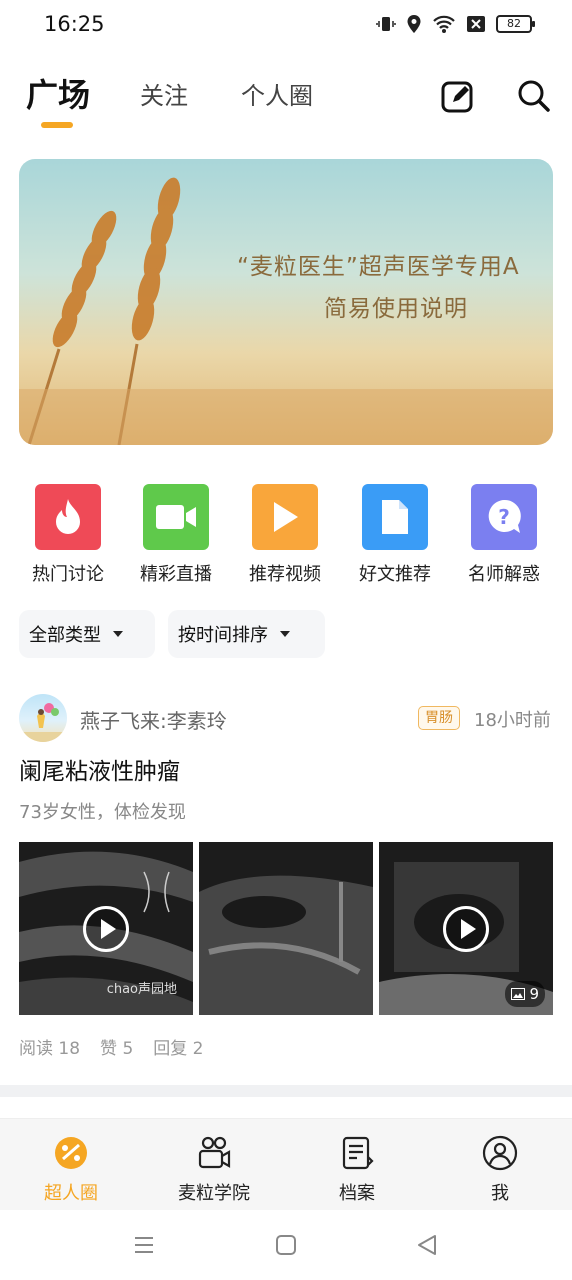 Image resolution: width=572 pixels, height=1280 pixels. I want to click on vibrate-icon, so click(386, 24).